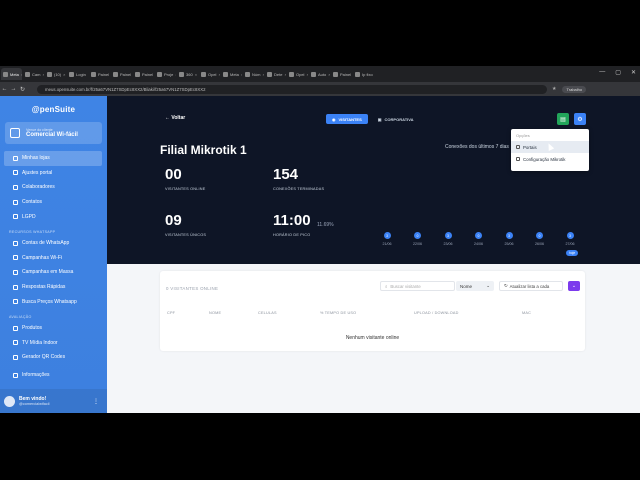  I want to click on sidebar-item: Gerador QR Codes, so click(53, 357).